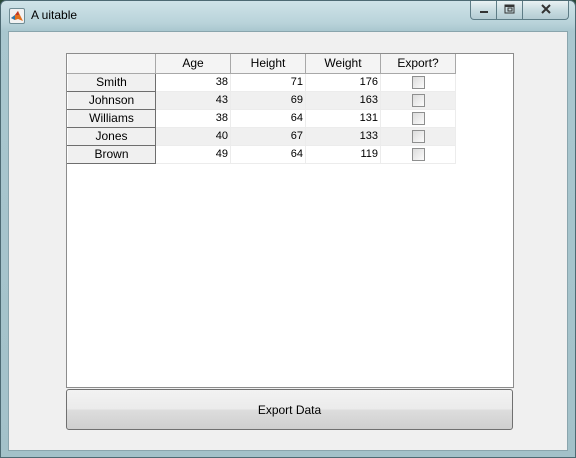 This screenshot has height=458, width=576. Describe the element at coordinates (193, 154) in the screenshot. I see `age-cell: 49` at that location.